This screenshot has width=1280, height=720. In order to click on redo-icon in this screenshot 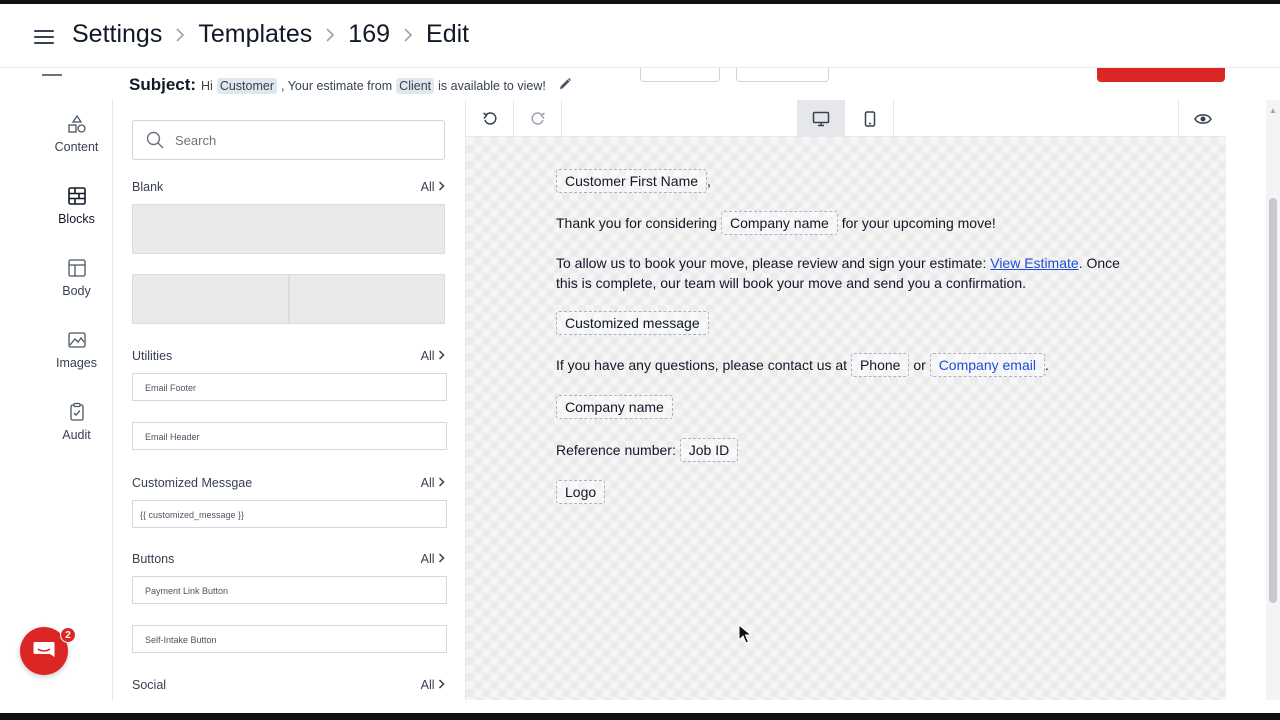, I will do `click(537, 118)`.